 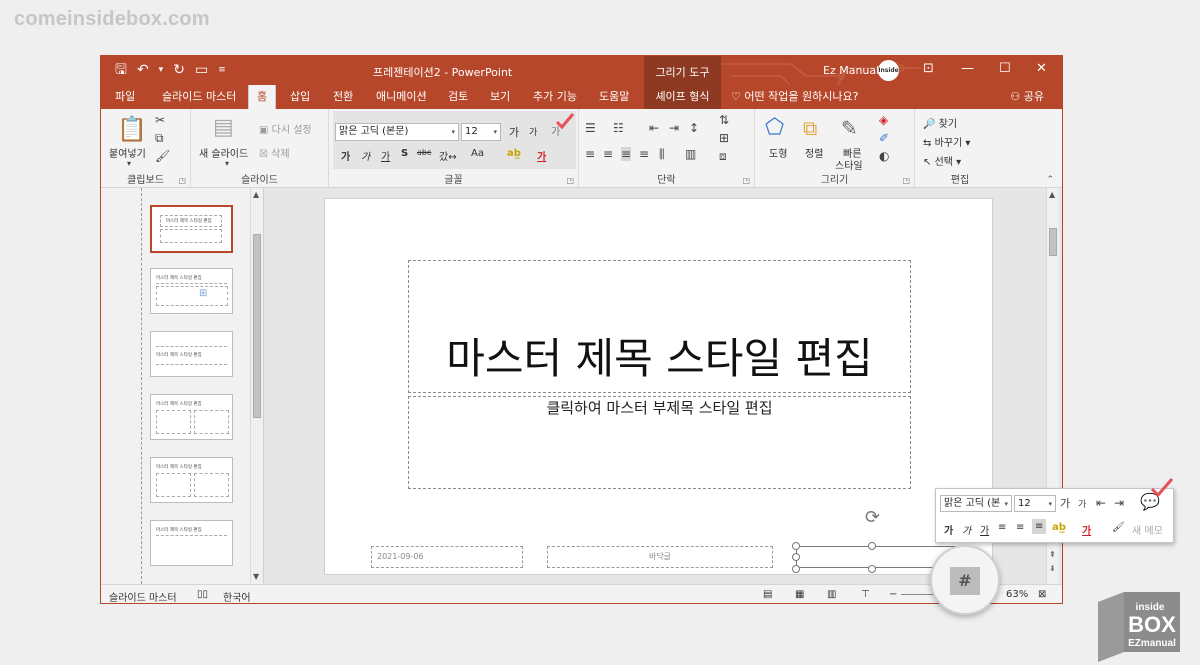 What do you see at coordinates (1086, 529) in the screenshot?
I see `mini-font-color-icon: 가` at bounding box center [1086, 529].